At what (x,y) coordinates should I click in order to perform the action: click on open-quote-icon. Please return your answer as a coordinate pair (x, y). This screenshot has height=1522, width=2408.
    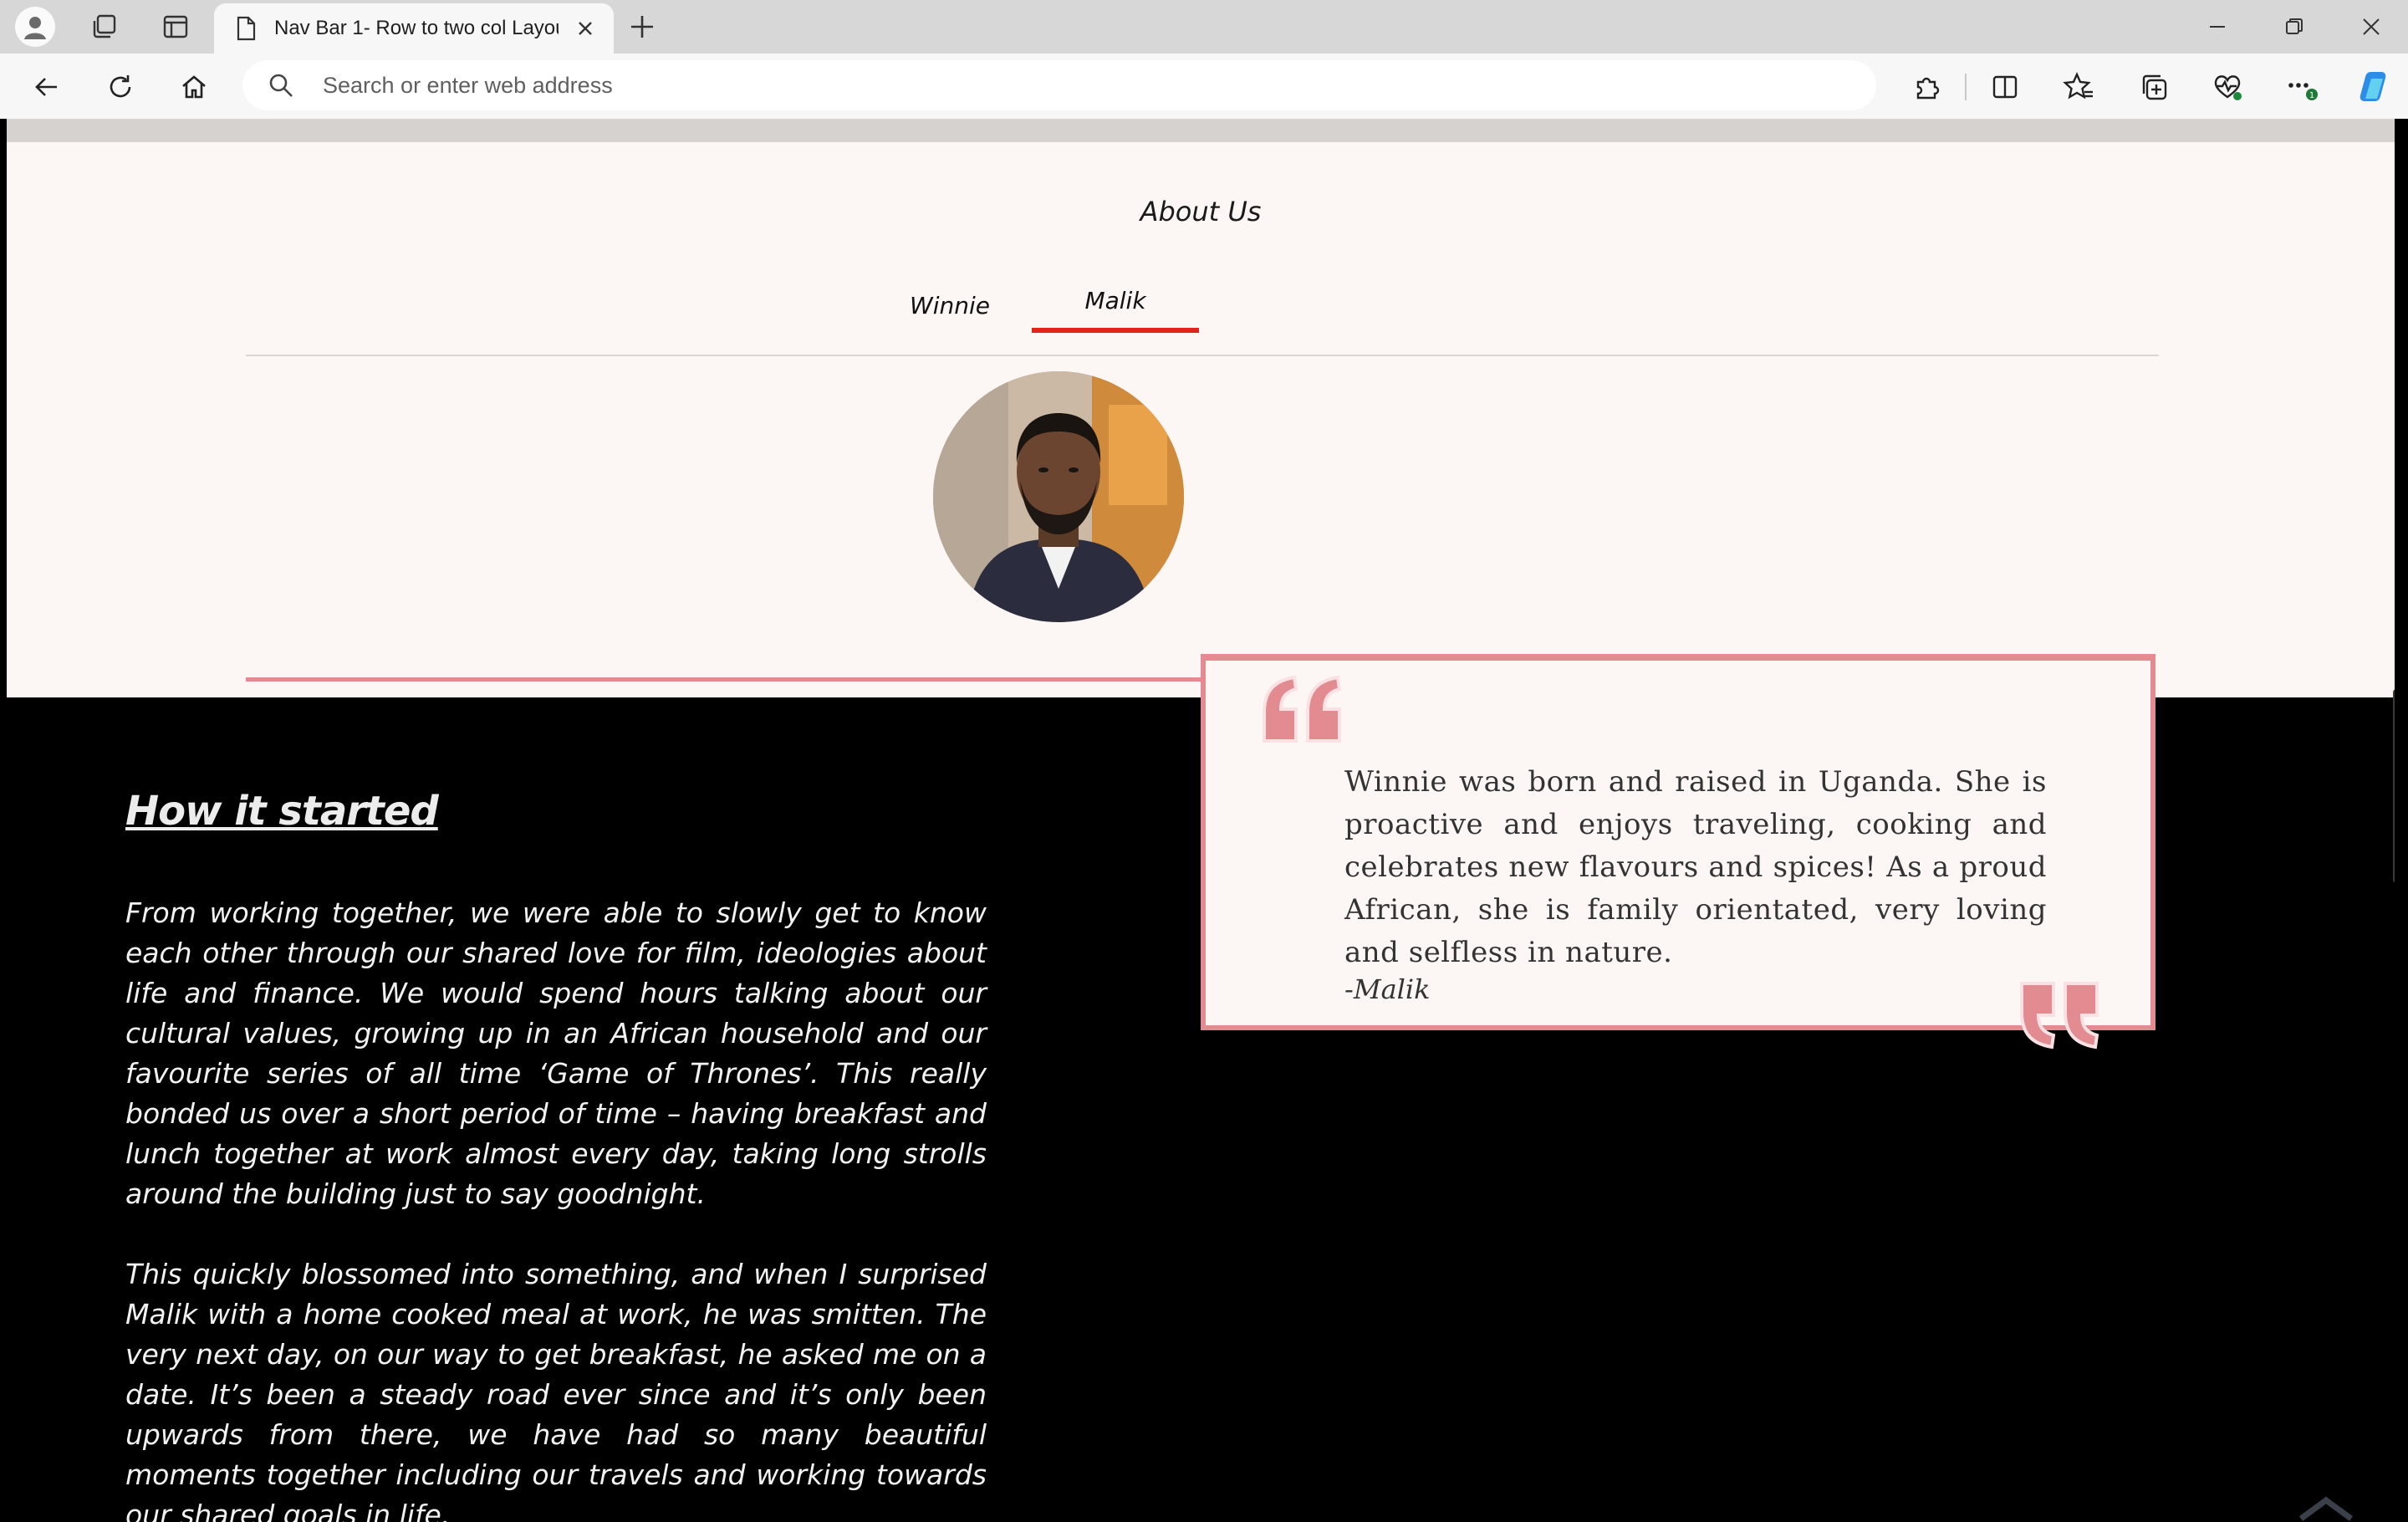
    Looking at the image, I should click on (1302, 709).